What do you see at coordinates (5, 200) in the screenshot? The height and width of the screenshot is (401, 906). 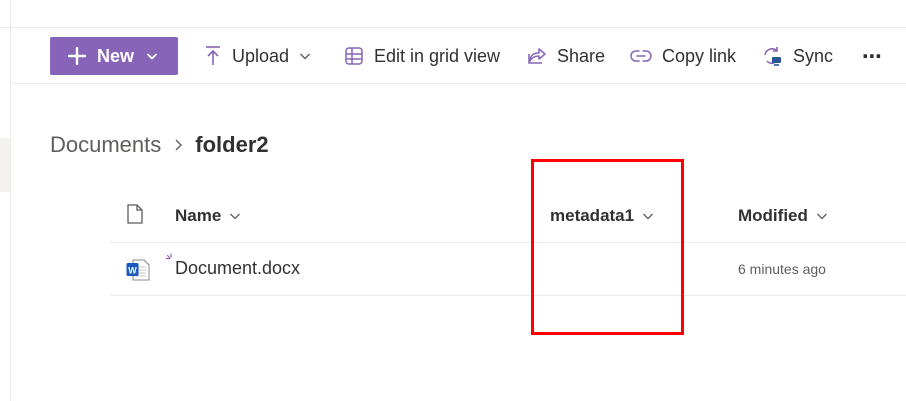 I see `left-navigation-rail` at bounding box center [5, 200].